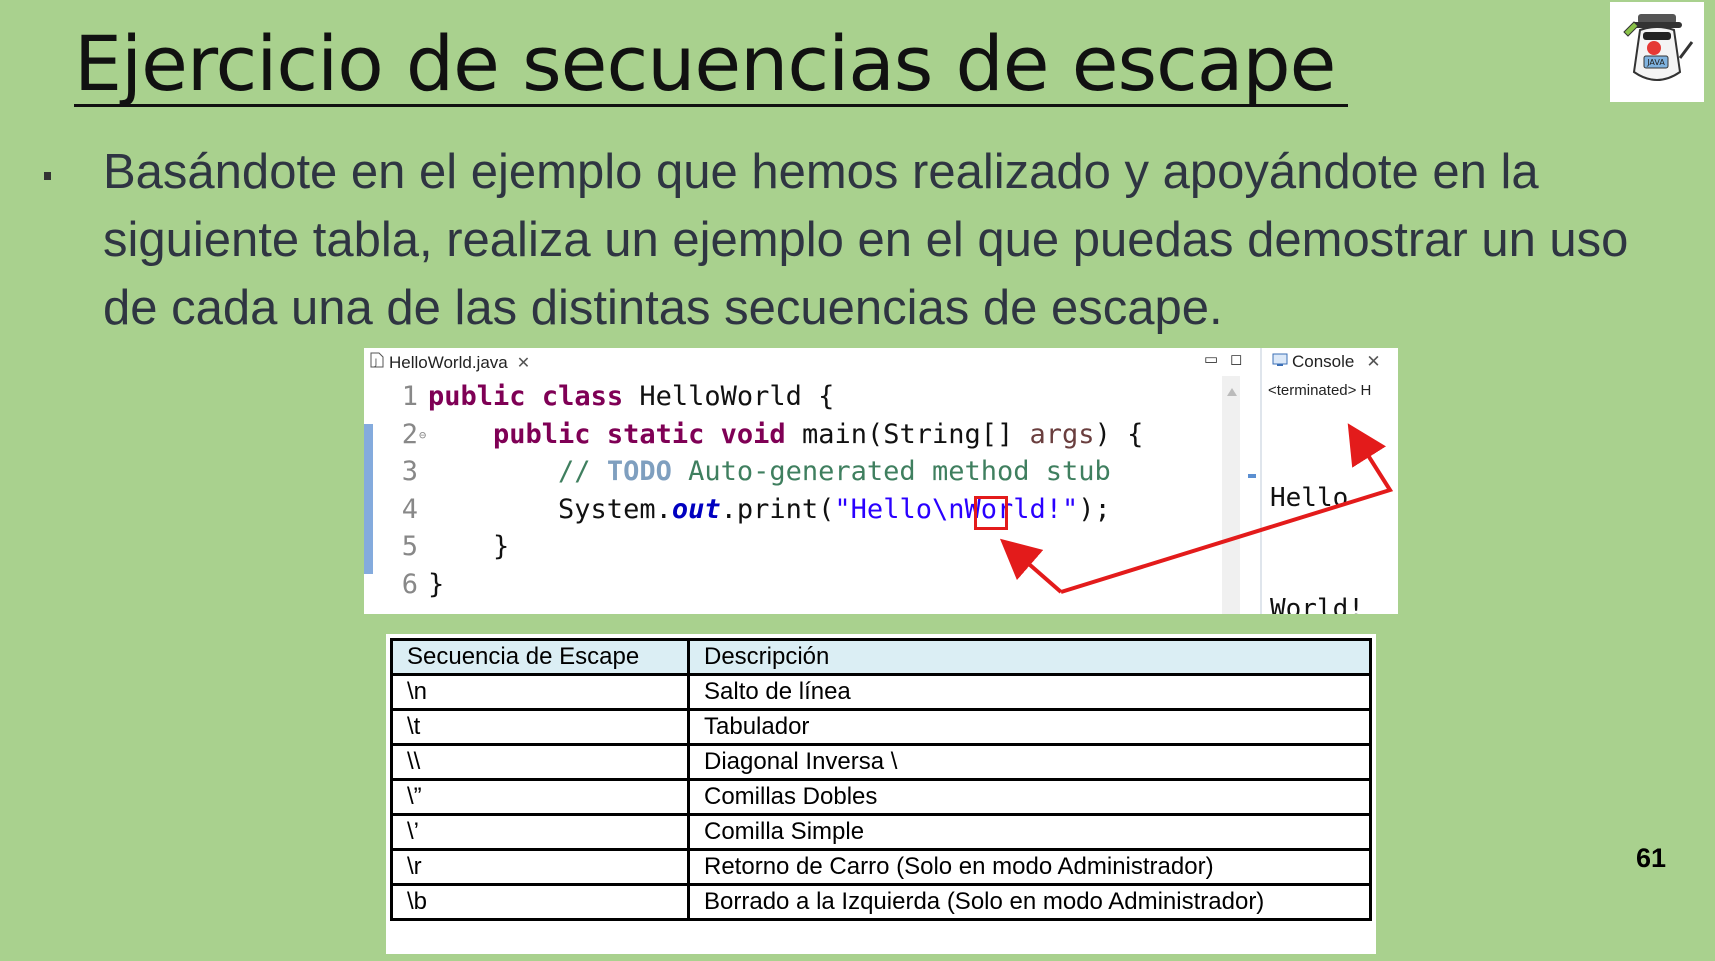  What do you see at coordinates (1029, 797) in the screenshot?
I see `description-cell: Comillas Dobles` at bounding box center [1029, 797].